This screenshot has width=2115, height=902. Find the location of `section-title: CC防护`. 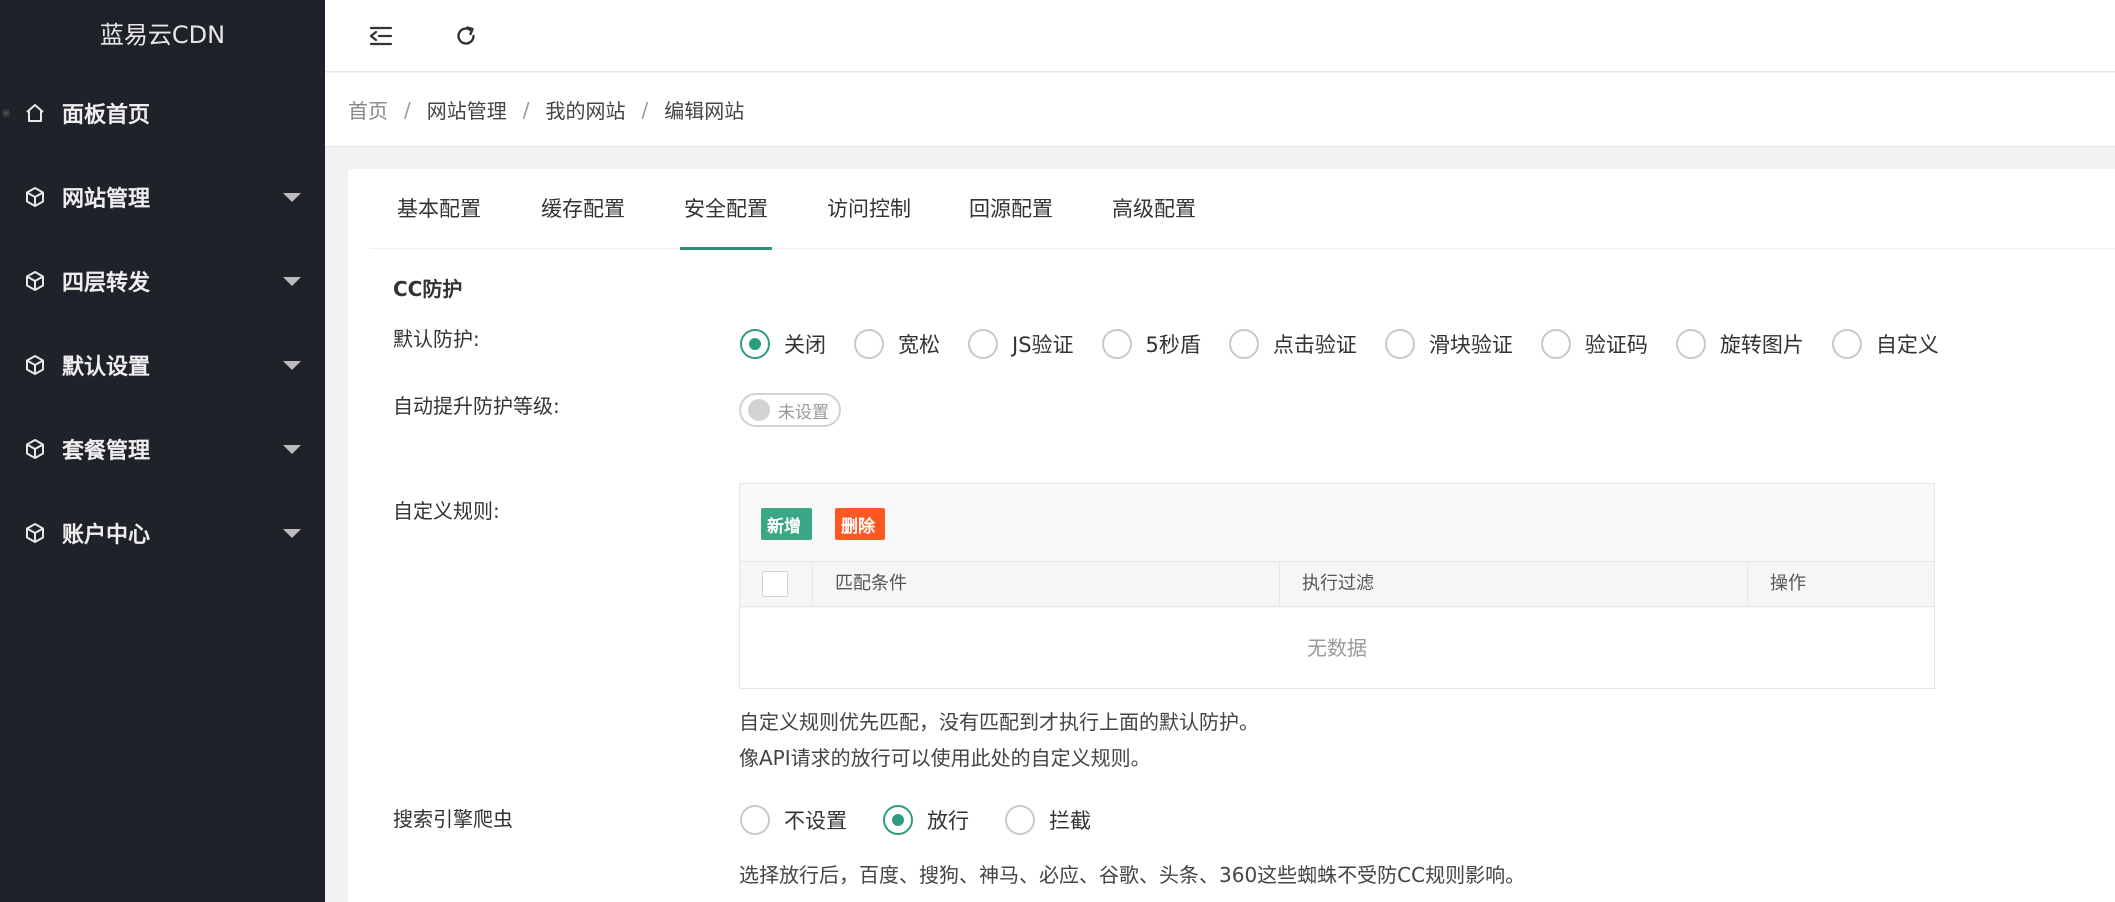

section-title: CC防护 is located at coordinates (428, 289).